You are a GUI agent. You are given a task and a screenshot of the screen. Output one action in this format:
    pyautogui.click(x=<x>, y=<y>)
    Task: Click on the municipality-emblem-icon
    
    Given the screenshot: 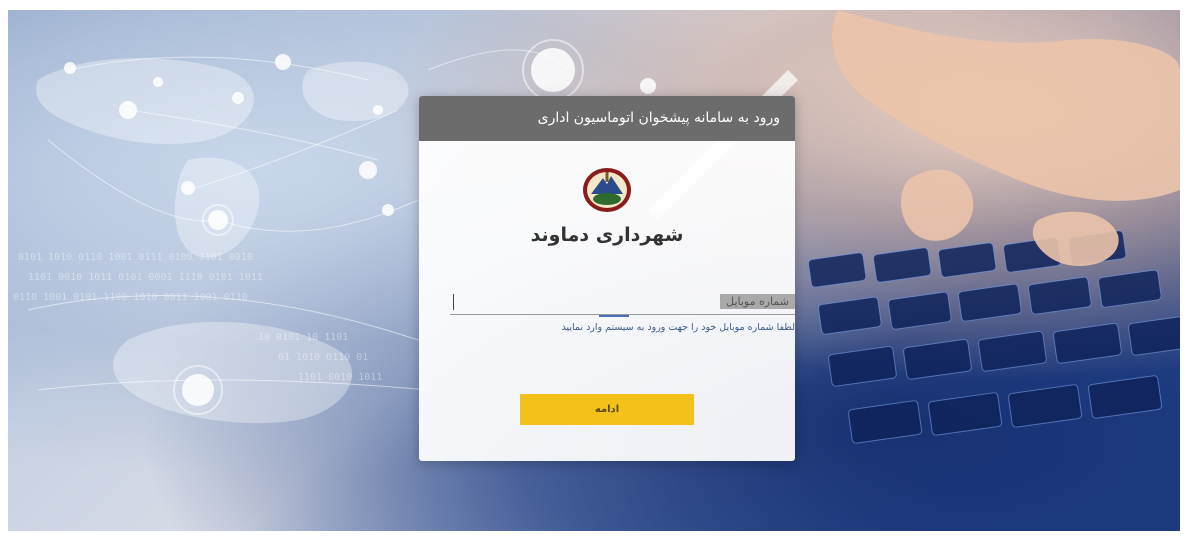 What is the action you would take?
    pyautogui.click(x=607, y=190)
    